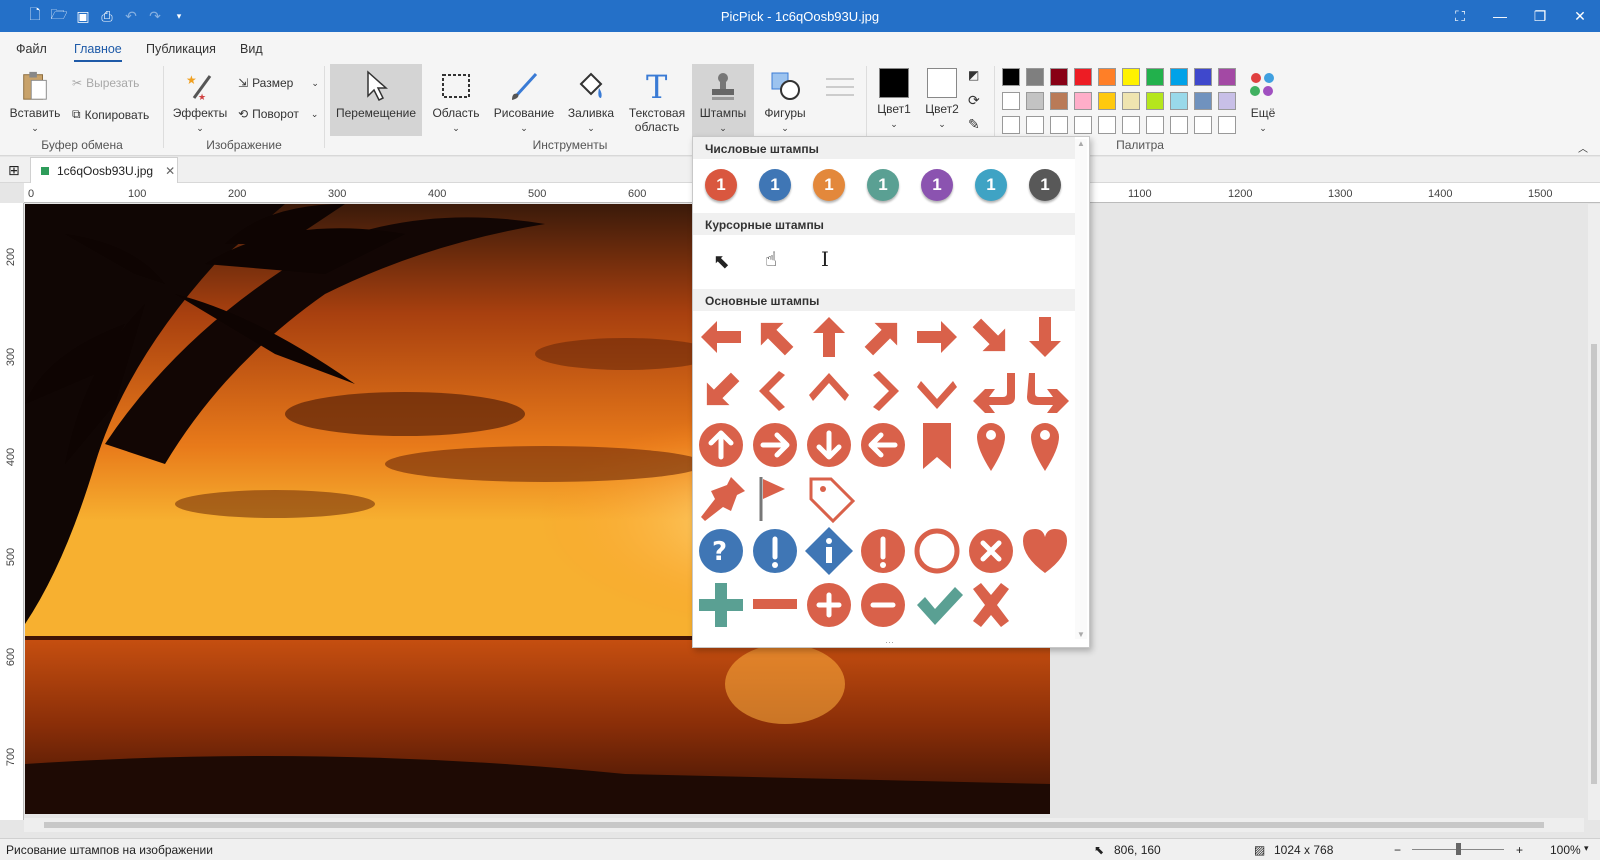 The image size is (1600, 860). What do you see at coordinates (989, 335) in the screenshot?
I see `arrow-down-right-stamp` at bounding box center [989, 335].